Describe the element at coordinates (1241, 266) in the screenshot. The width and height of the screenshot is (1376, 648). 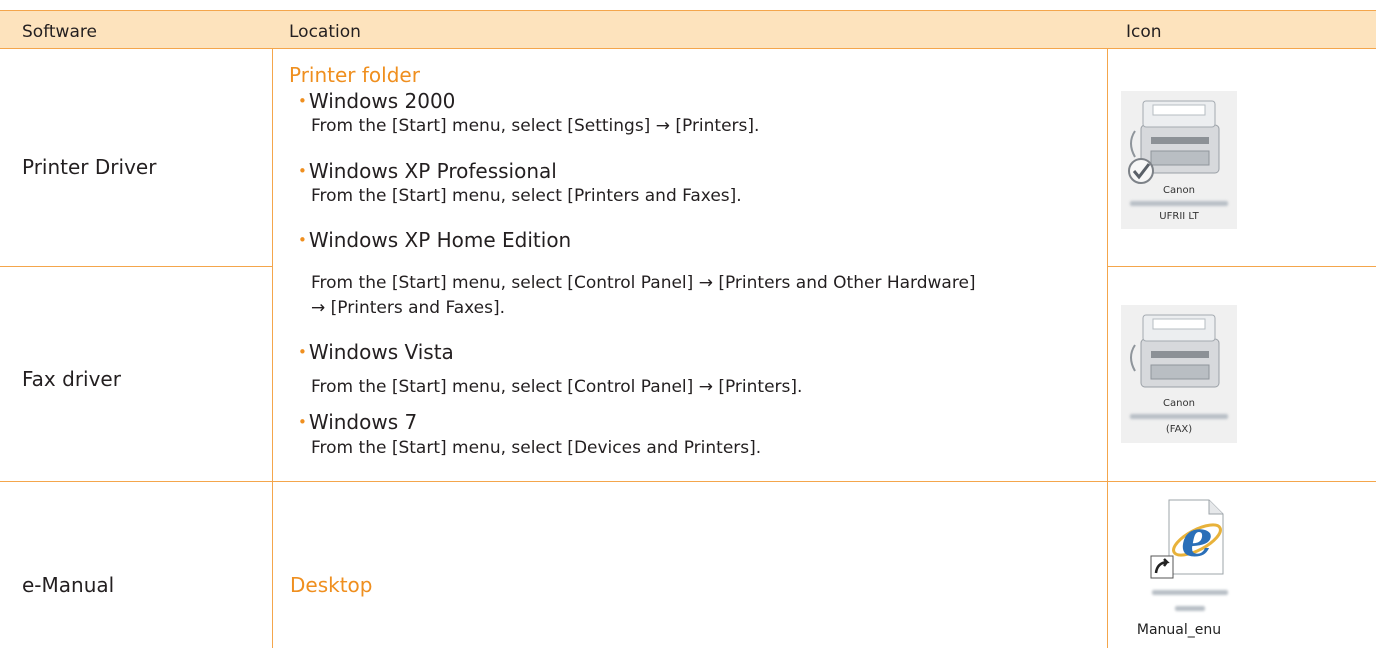
I see `row-rule-printer-icon` at that location.